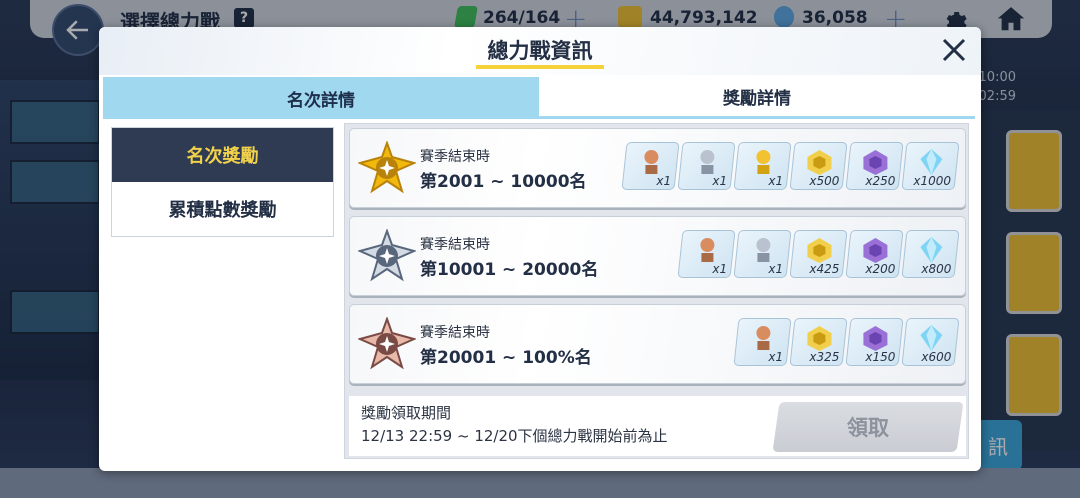  Describe the element at coordinates (824, 181) in the screenshot. I see `reward-quantity: x500` at that location.